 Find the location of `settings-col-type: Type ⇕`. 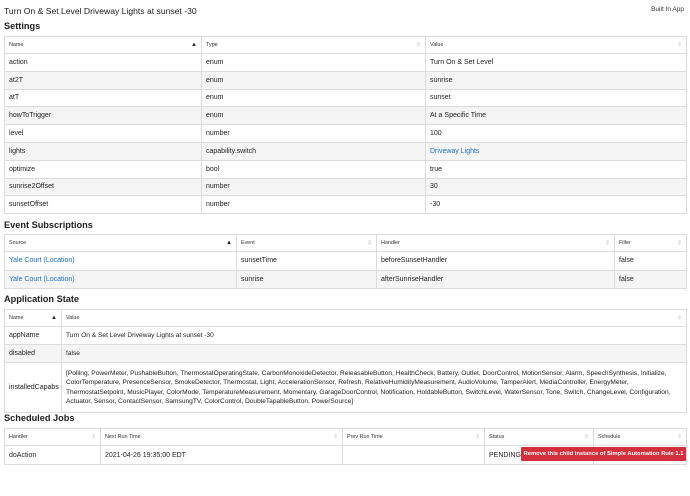

settings-col-type: Type ⇕ is located at coordinates (313, 45).